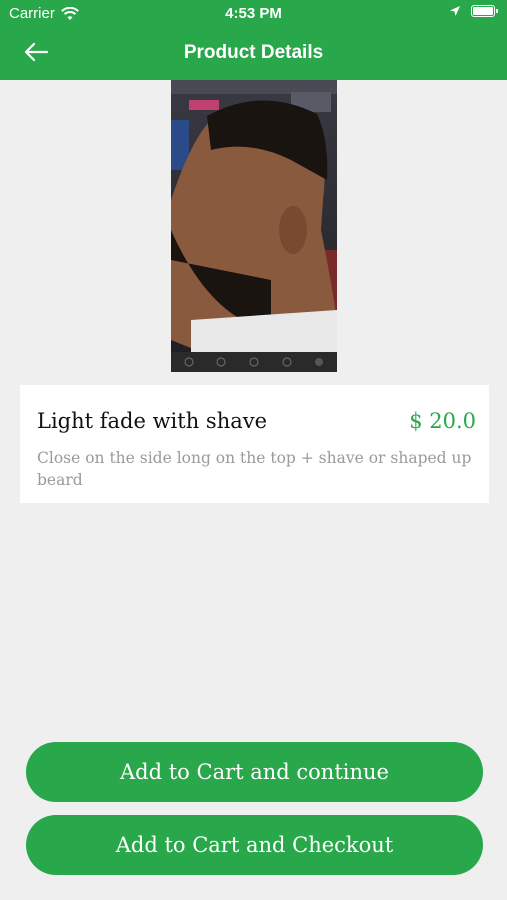 The image size is (507, 900). Describe the element at coordinates (484, 11) in the screenshot. I see `battery-icon` at that location.